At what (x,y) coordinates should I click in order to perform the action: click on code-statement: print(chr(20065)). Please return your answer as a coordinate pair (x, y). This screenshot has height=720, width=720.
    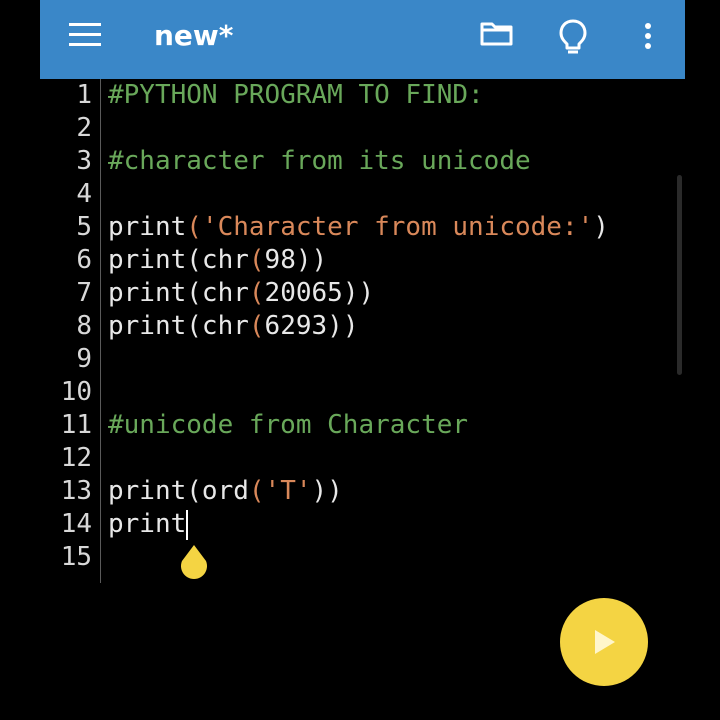
    Looking at the image, I should click on (241, 293).